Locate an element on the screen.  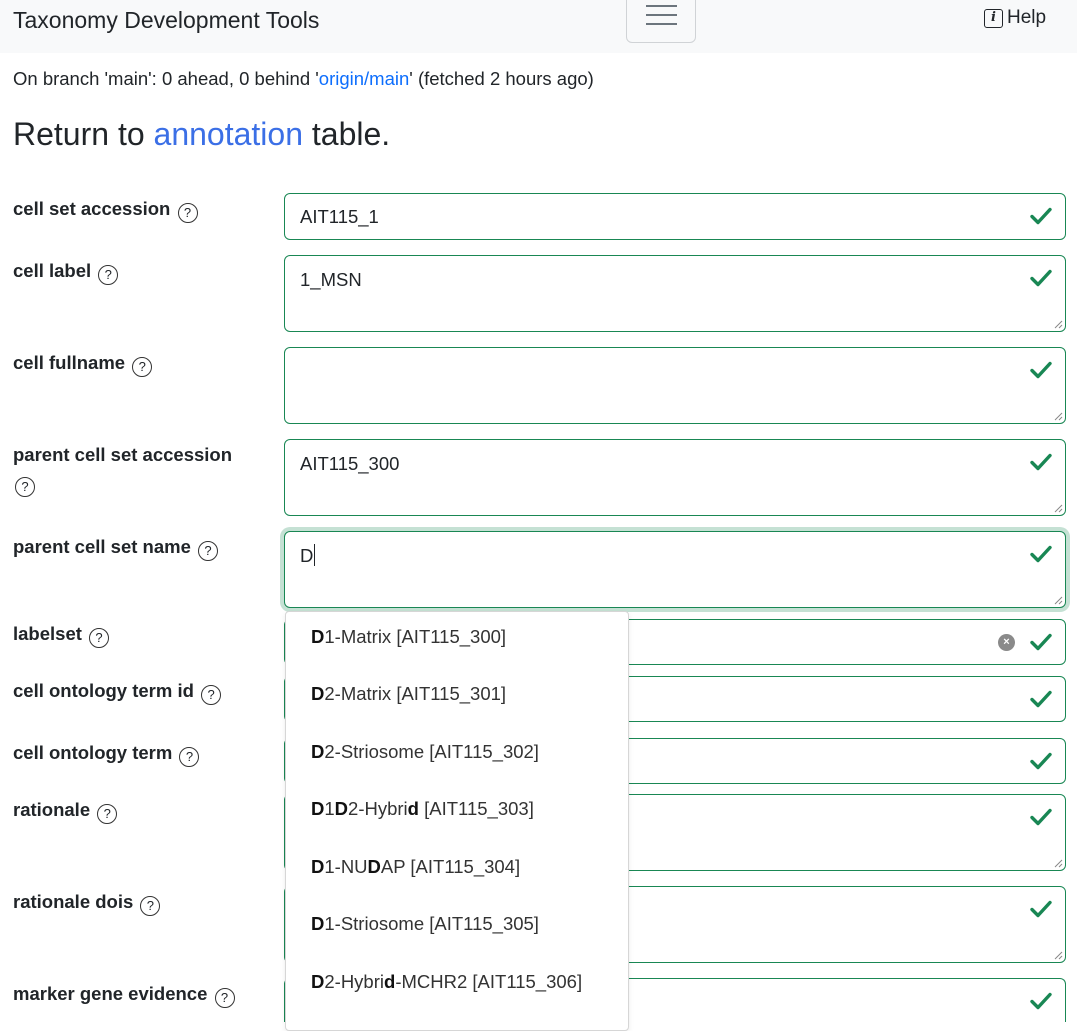
navbar: Taxonomy Development Tools i Help is located at coordinates (538, 26).